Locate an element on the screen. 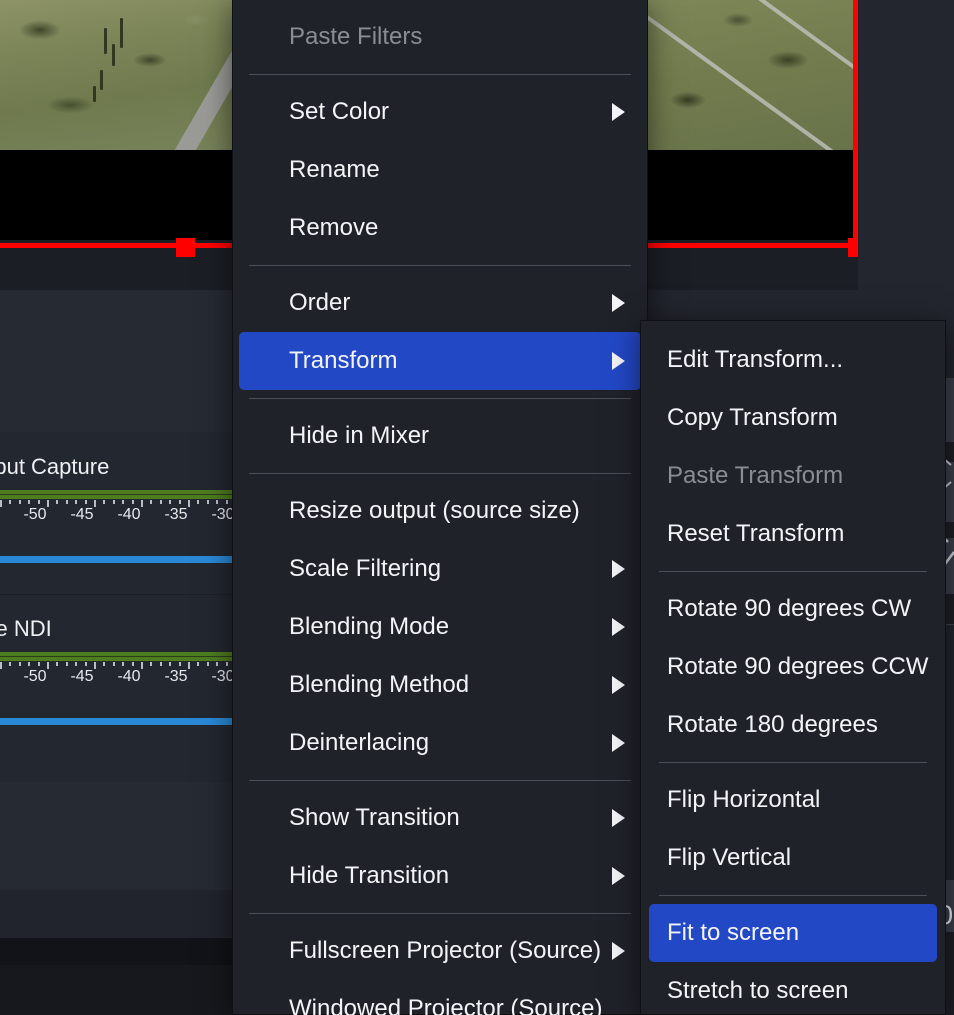  menu-item-rename: Rename is located at coordinates (440, 170).